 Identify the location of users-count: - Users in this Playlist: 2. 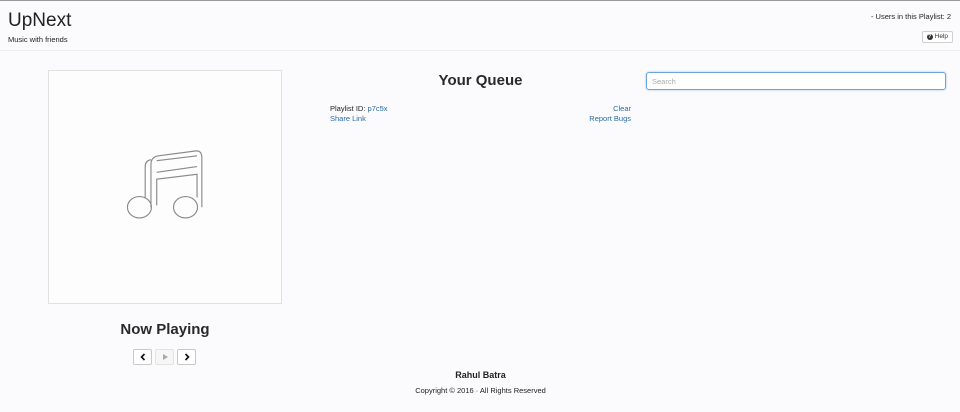
(911, 16).